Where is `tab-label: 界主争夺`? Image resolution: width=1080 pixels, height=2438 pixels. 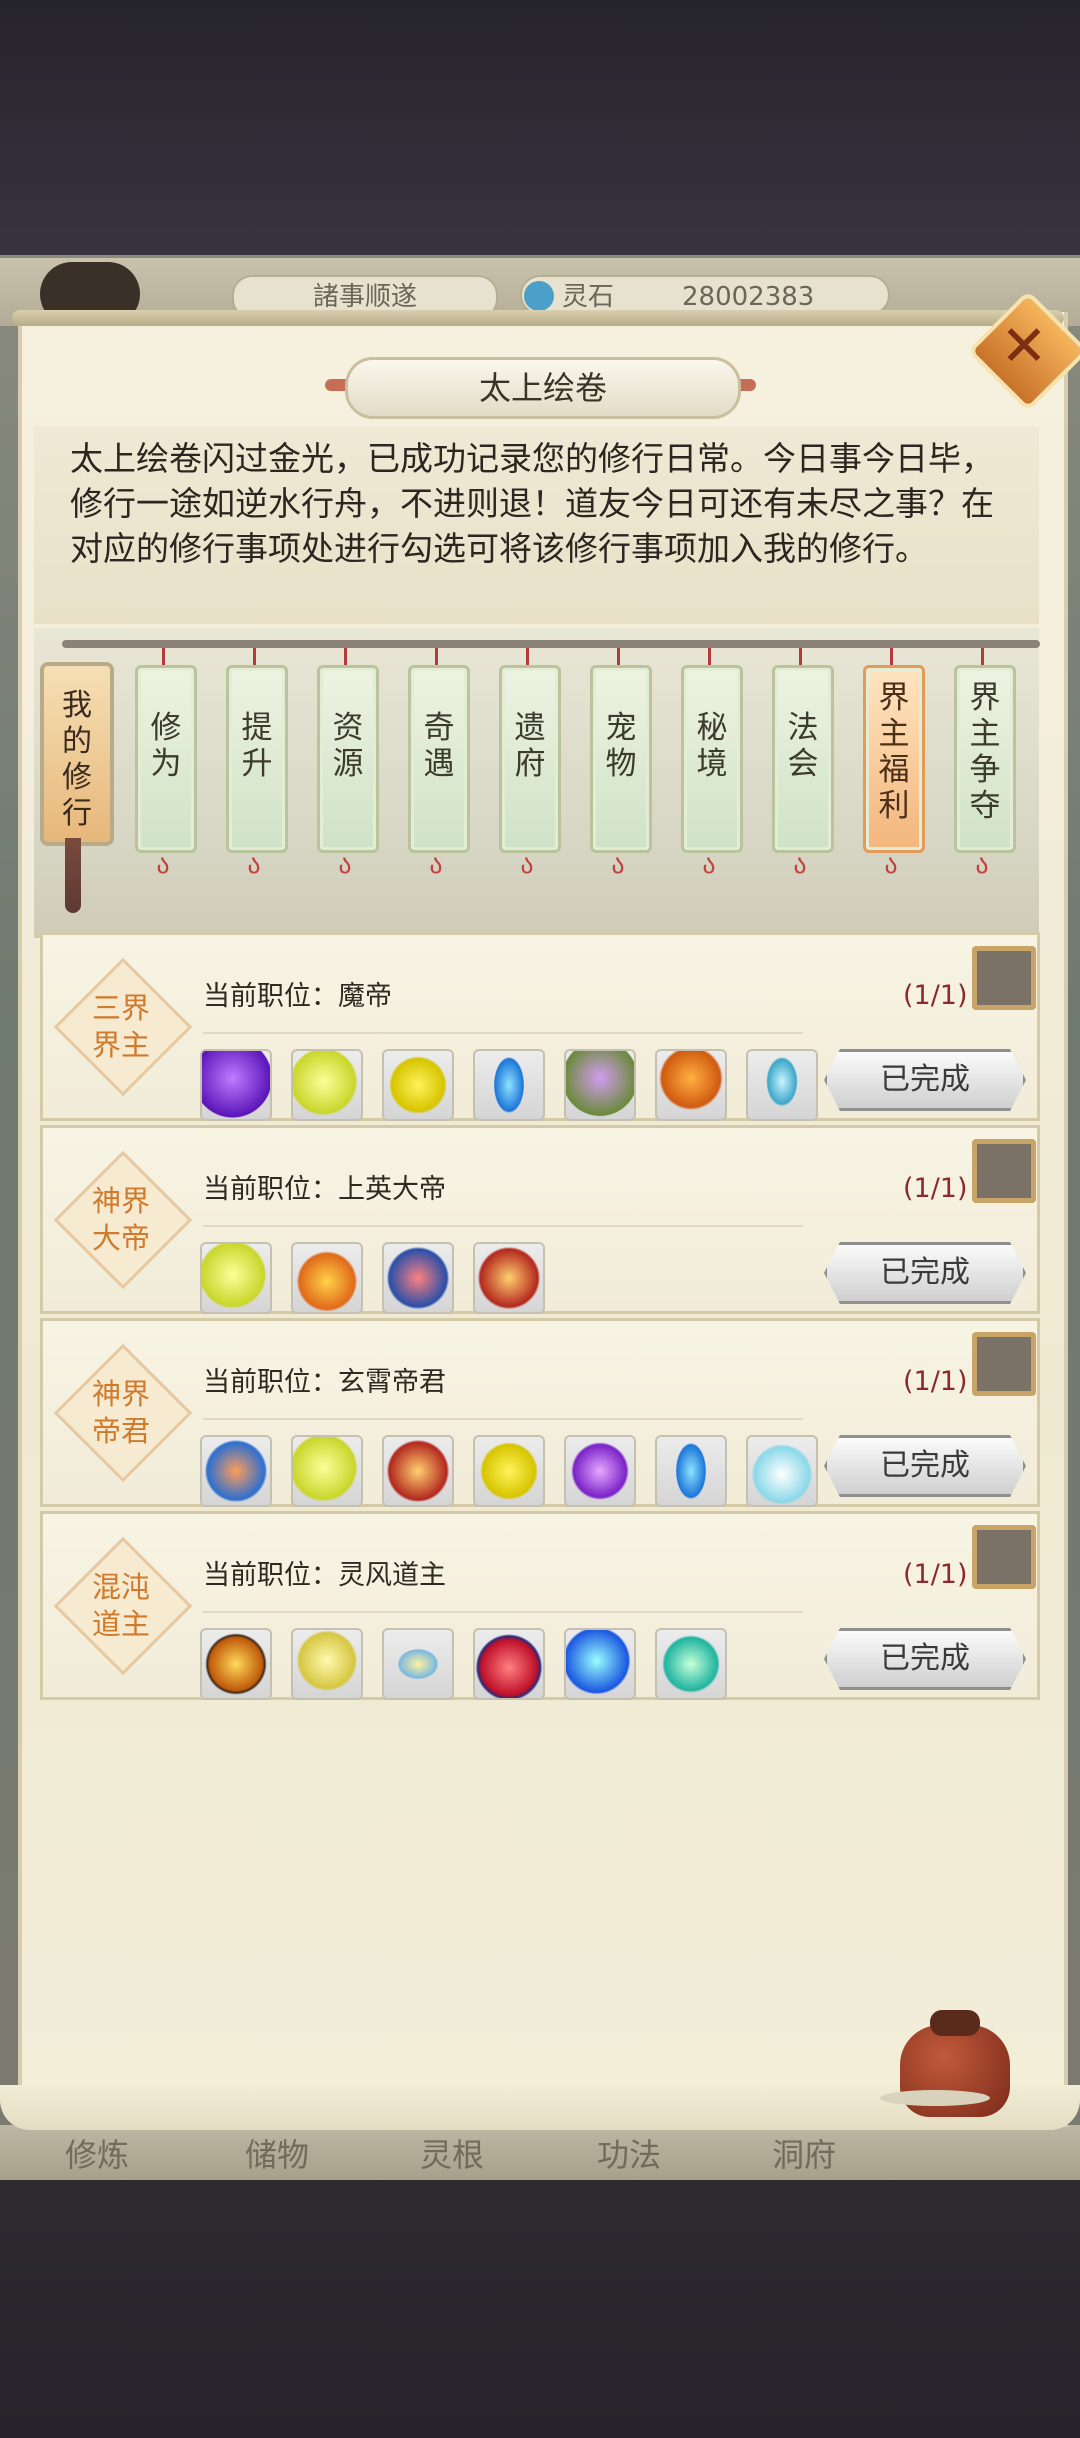 tab-label: 界主争夺 is located at coordinates (985, 752).